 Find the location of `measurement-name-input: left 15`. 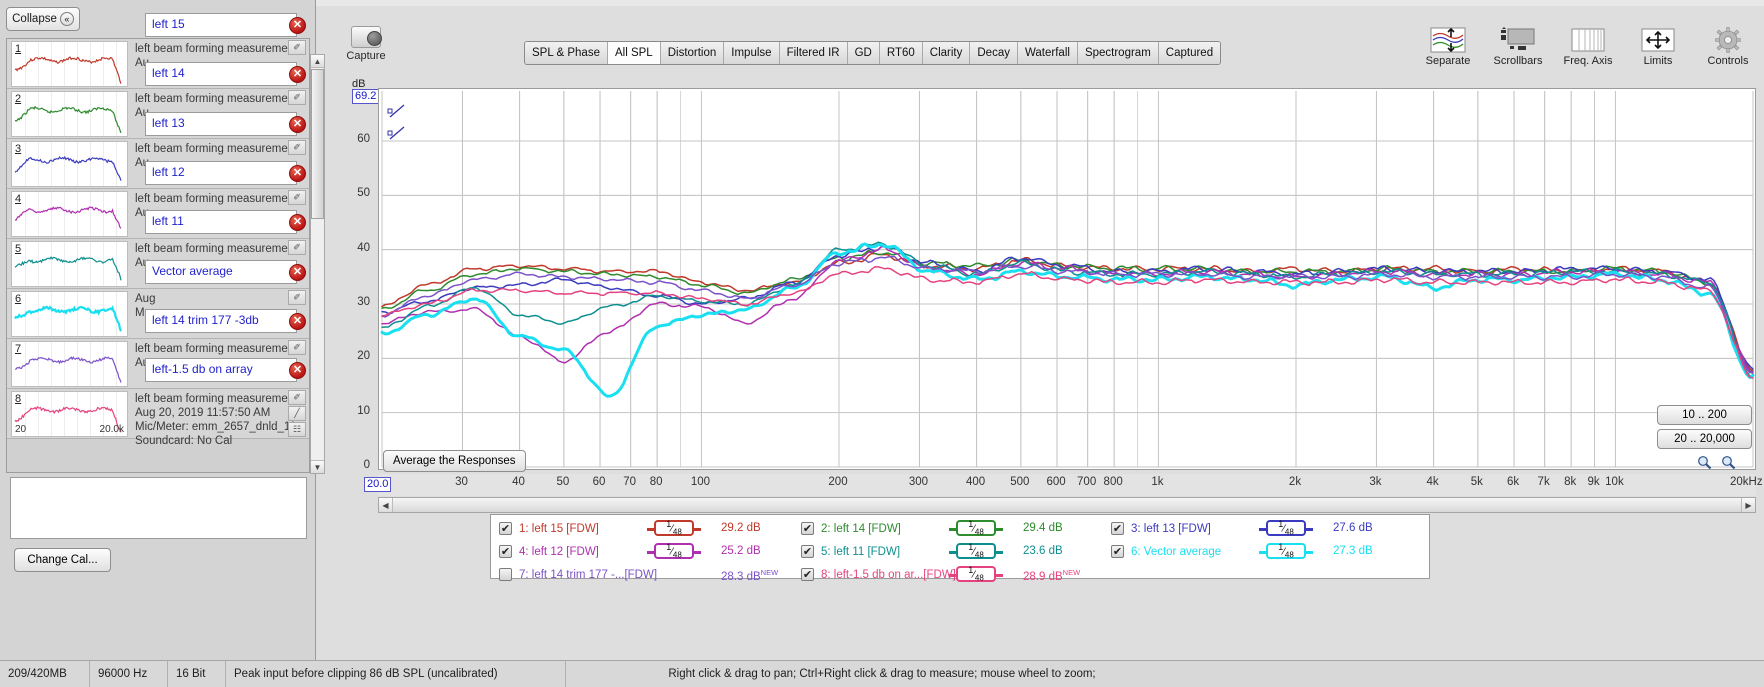

measurement-name-input: left 15 is located at coordinates (221, 25).